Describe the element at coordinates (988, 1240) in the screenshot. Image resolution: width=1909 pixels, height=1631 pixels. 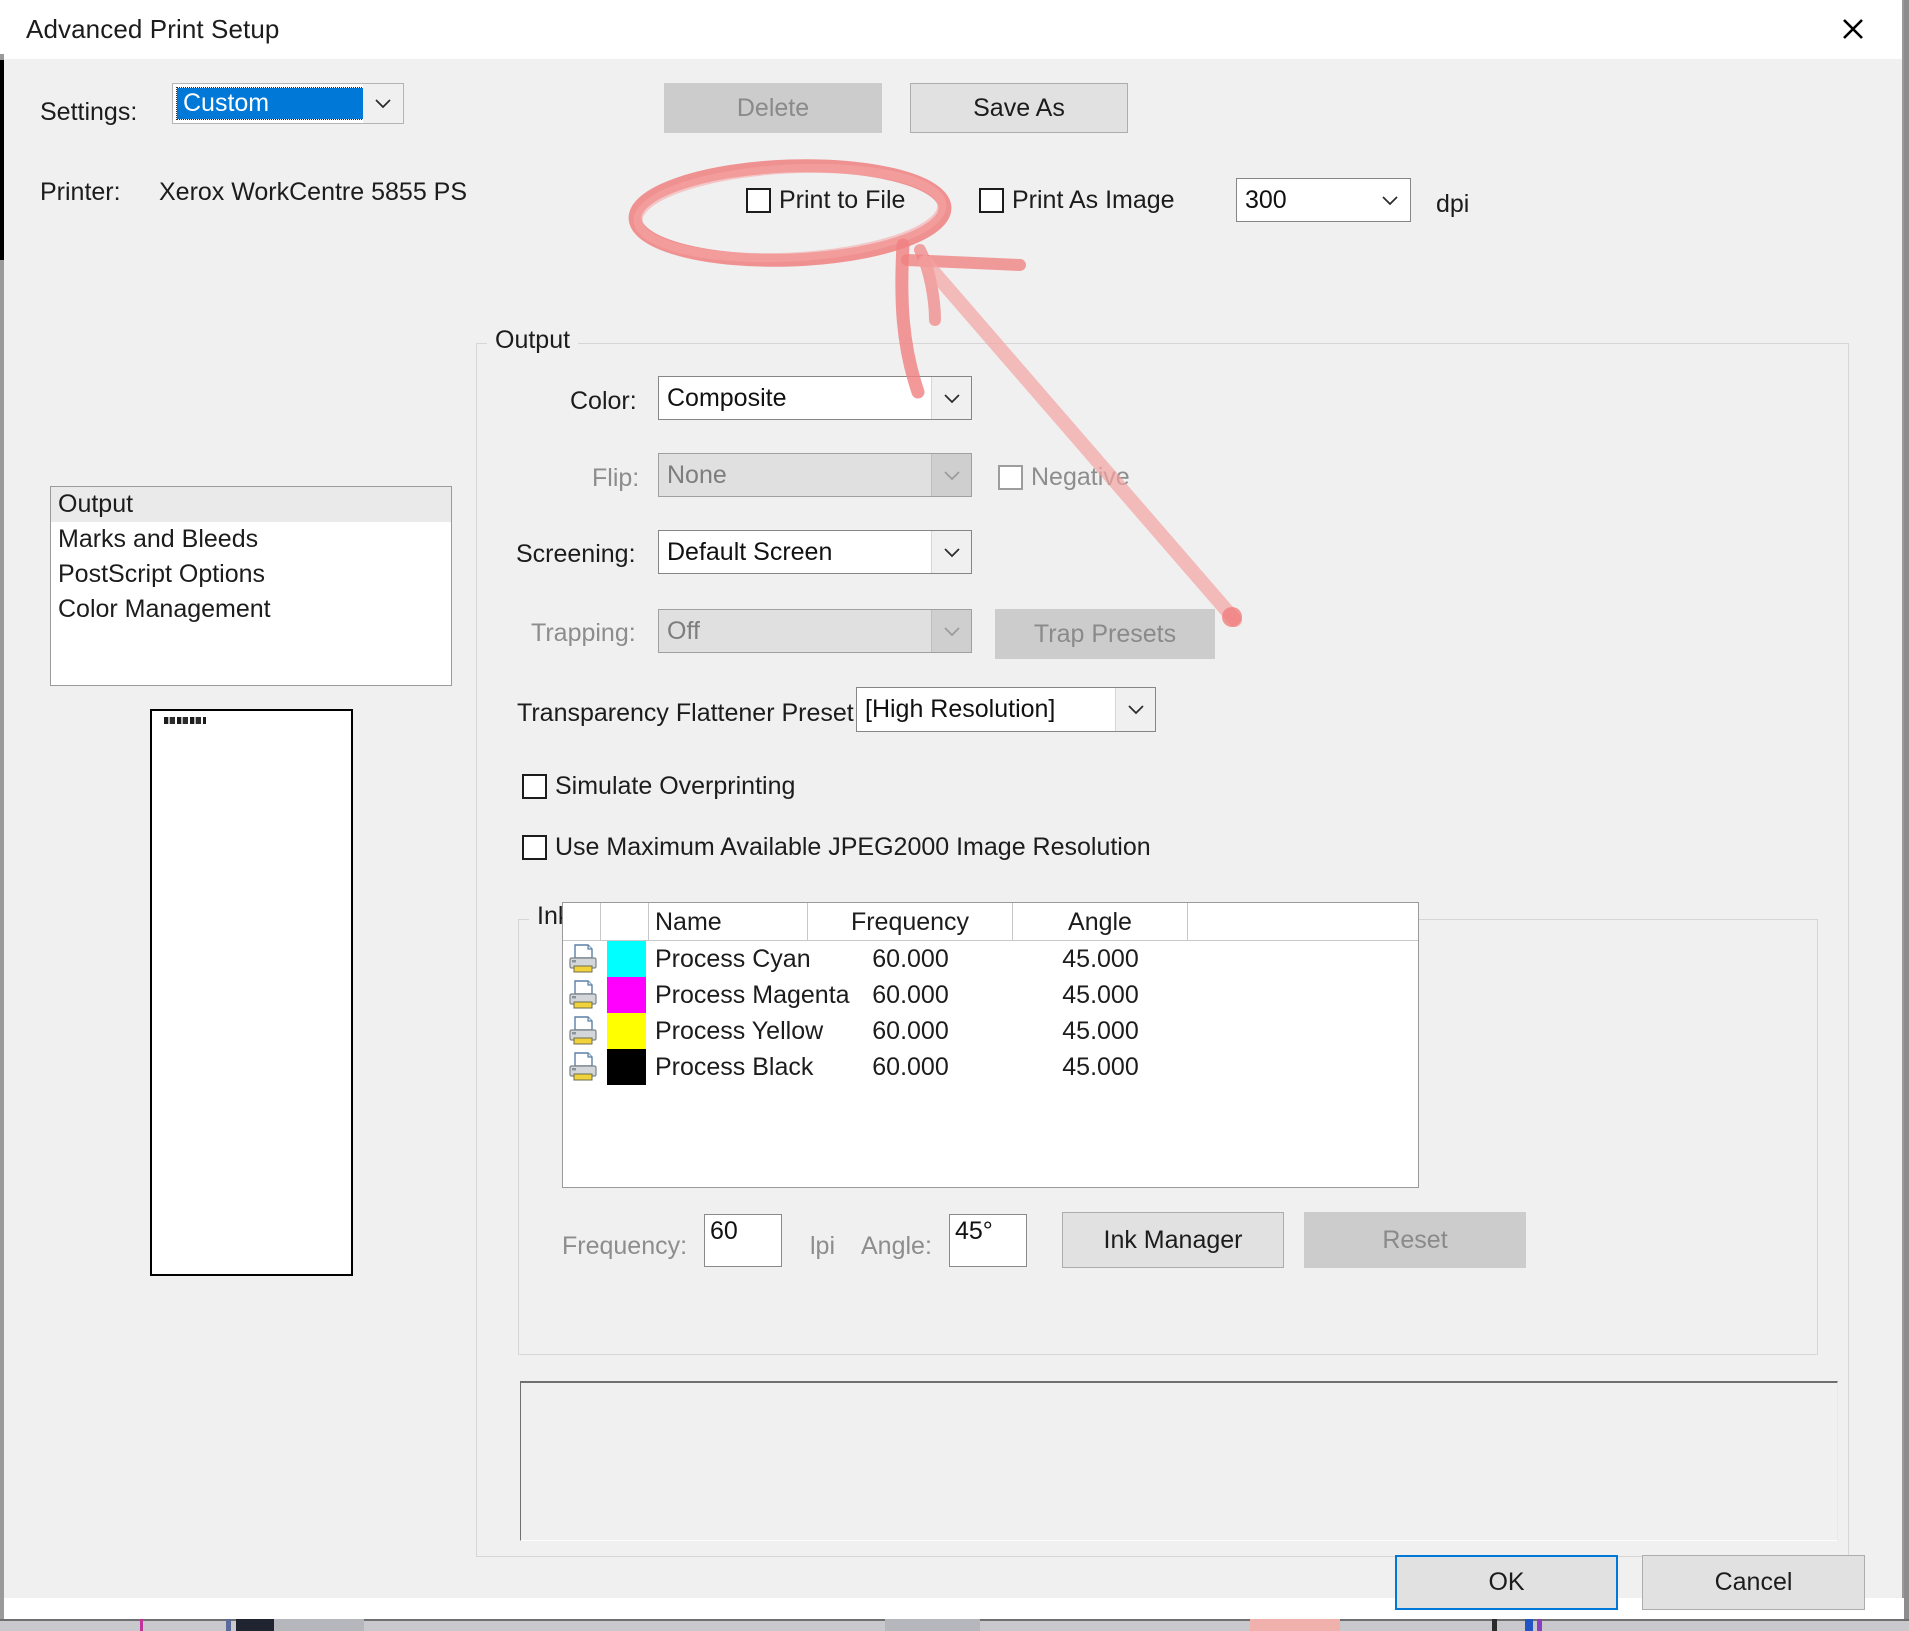
I see `angle-input: 45°` at that location.